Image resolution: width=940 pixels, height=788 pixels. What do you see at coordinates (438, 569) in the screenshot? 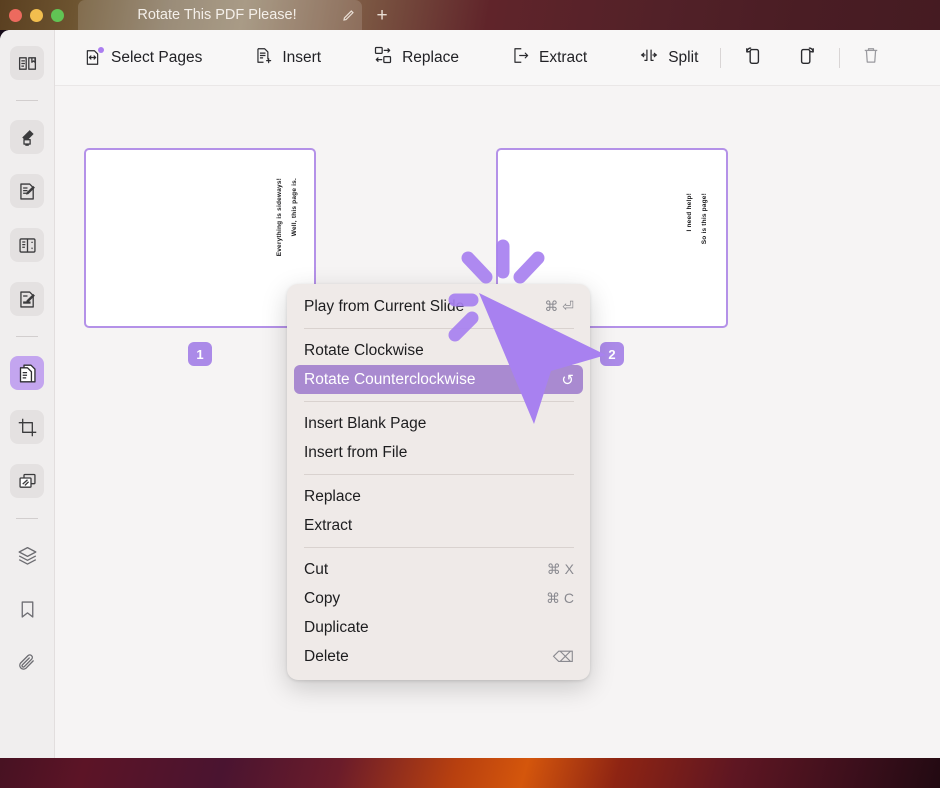
I see `menu-item-cut: Cut ⌘ X` at bounding box center [438, 569].